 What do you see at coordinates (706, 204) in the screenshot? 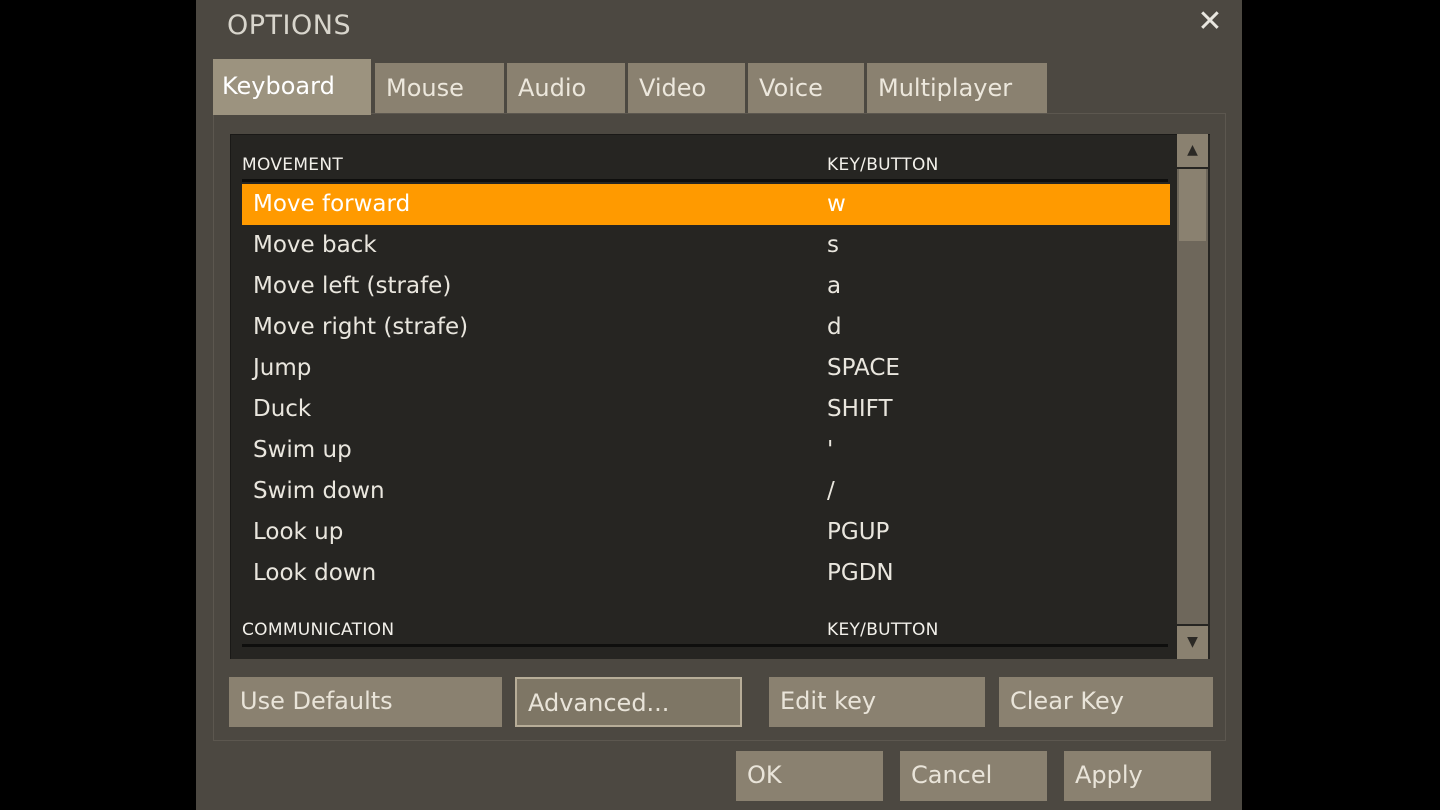
I see `keybind-row-move-forward: Move forward w` at bounding box center [706, 204].